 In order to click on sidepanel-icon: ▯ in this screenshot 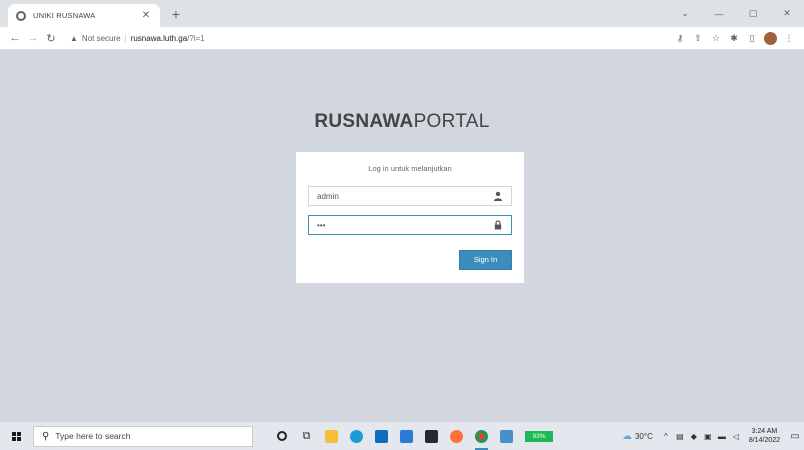, I will do `click(752, 38)`.